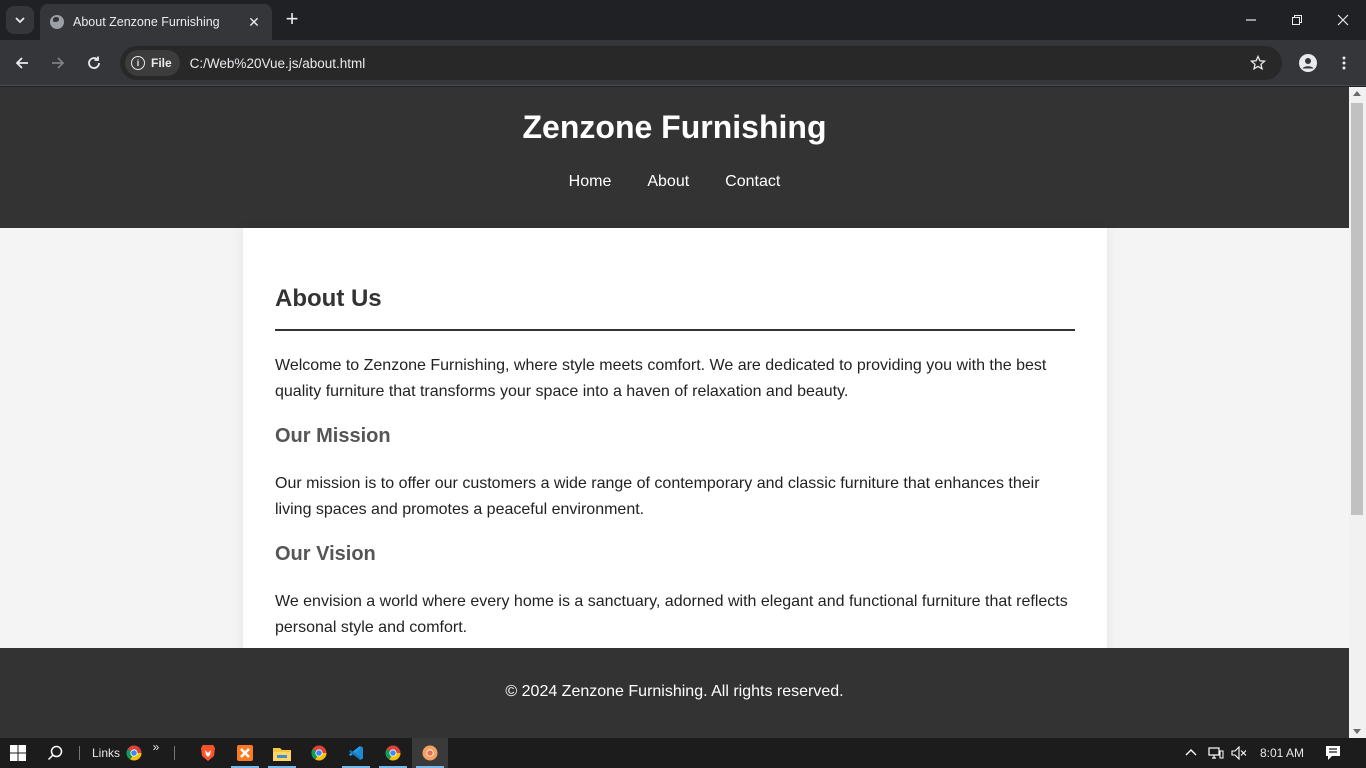  I want to click on restore-button, so click(1297, 20).